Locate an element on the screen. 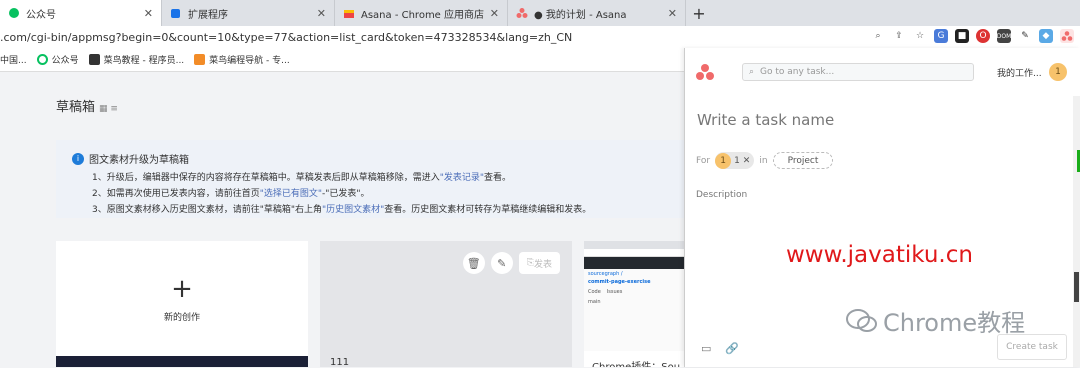  tab-asana-plan: ● 我的计划 - Asana ✕ is located at coordinates (597, 13).